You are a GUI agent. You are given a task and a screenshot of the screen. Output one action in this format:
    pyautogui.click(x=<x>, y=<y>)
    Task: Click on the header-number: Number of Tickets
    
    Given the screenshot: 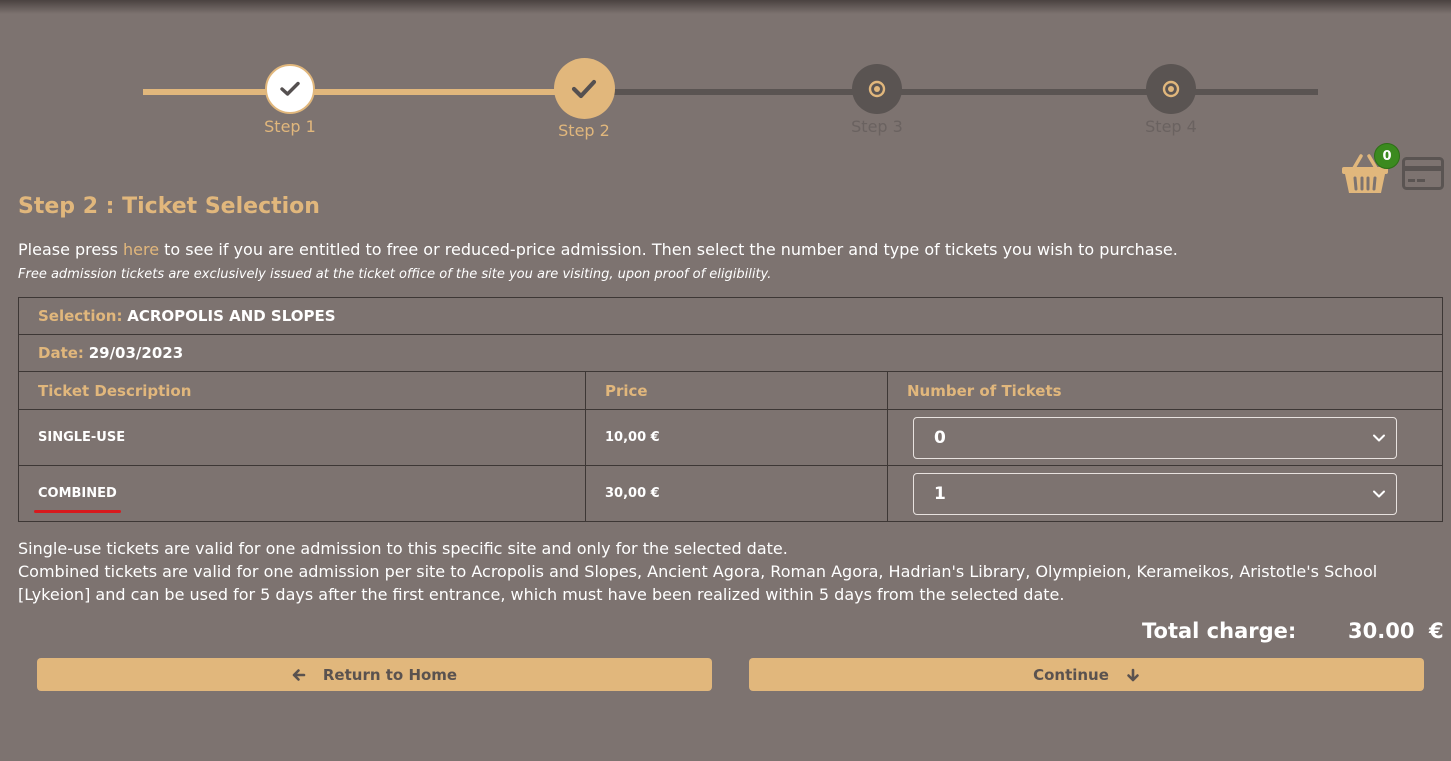 What is the action you would take?
    pyautogui.click(x=1165, y=390)
    